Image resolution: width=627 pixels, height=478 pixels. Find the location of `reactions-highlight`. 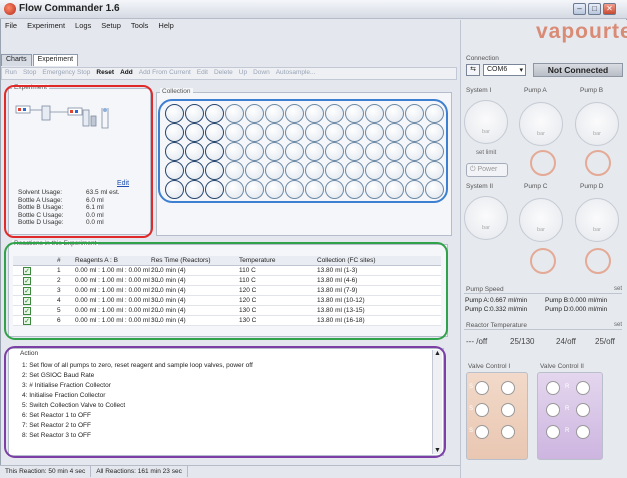

reactions-highlight is located at coordinates (226, 291).